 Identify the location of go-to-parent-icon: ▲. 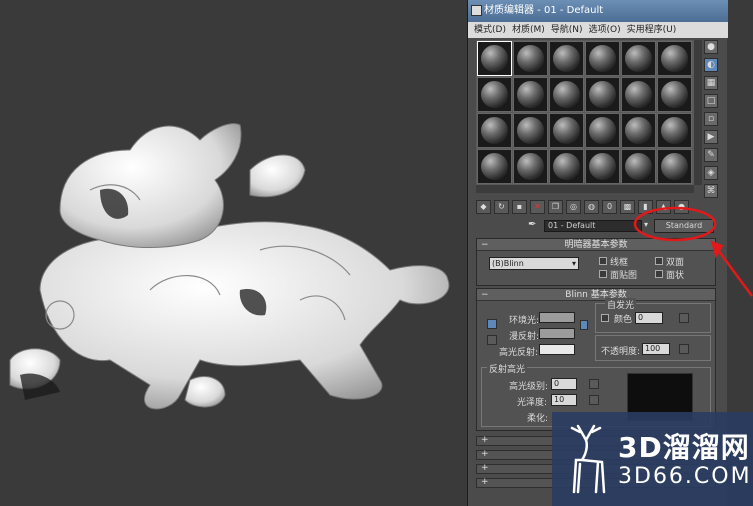
(663, 207).